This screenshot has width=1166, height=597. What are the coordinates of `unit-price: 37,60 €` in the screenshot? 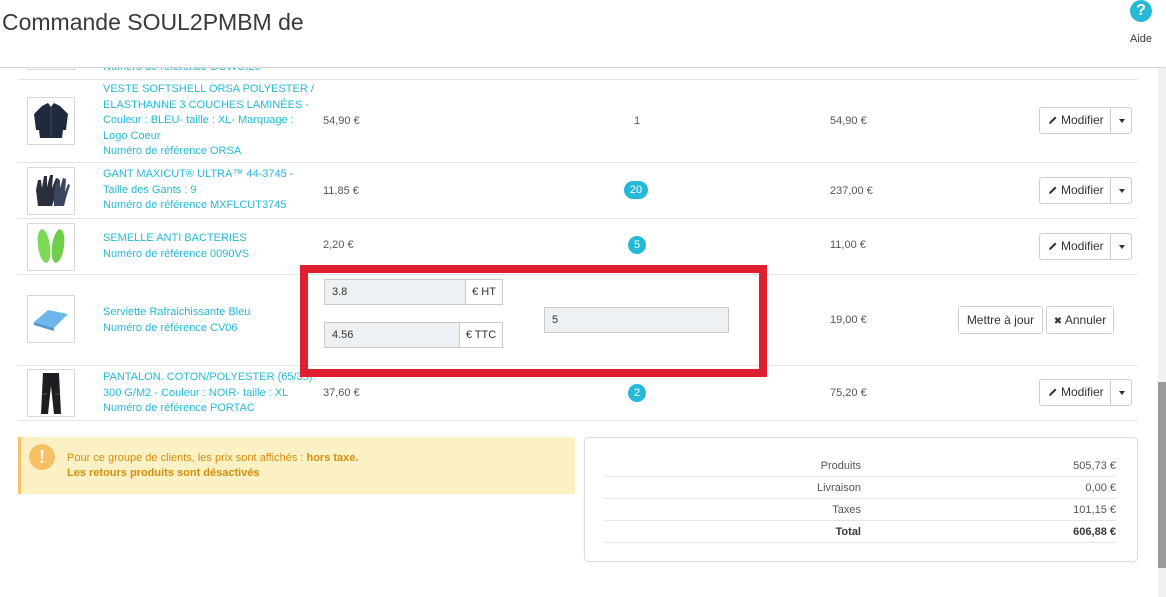 It's located at (341, 393).